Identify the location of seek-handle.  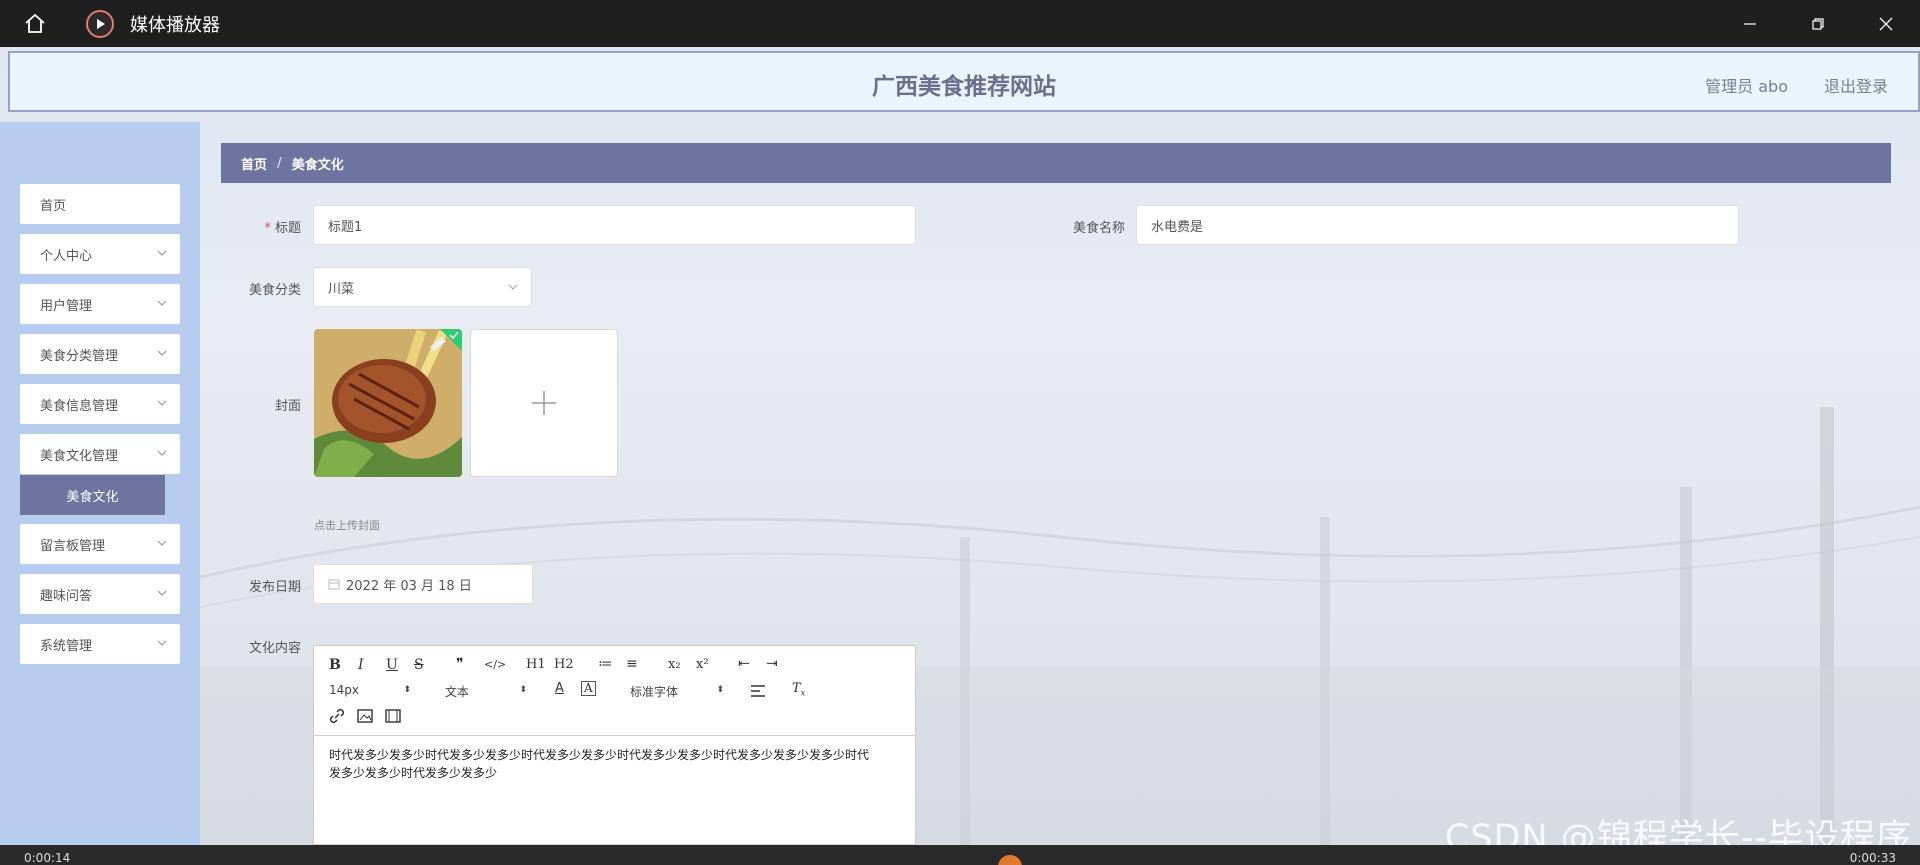
(1010, 860).